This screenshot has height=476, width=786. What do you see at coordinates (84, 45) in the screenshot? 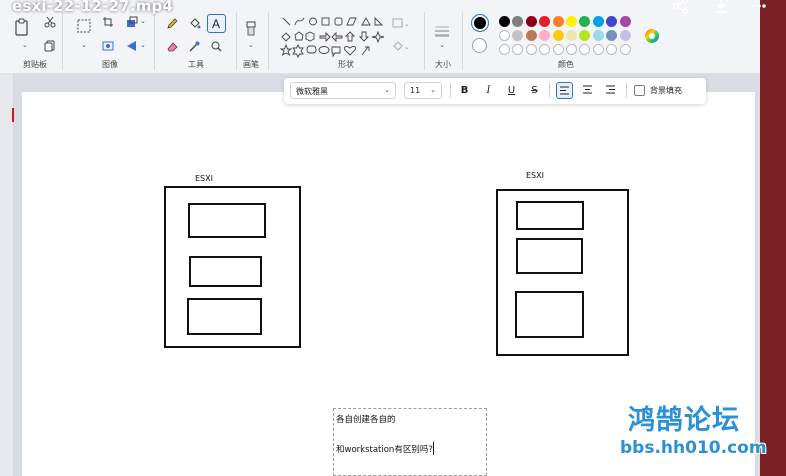
I see `select-chevron-icon: ⌄` at bounding box center [84, 45].